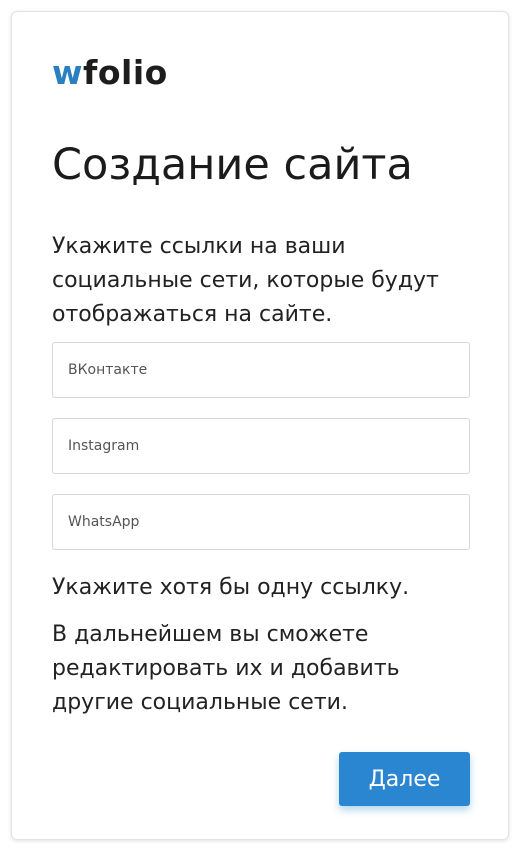  What do you see at coordinates (67, 72) in the screenshot?
I see `logo-accent: w` at bounding box center [67, 72].